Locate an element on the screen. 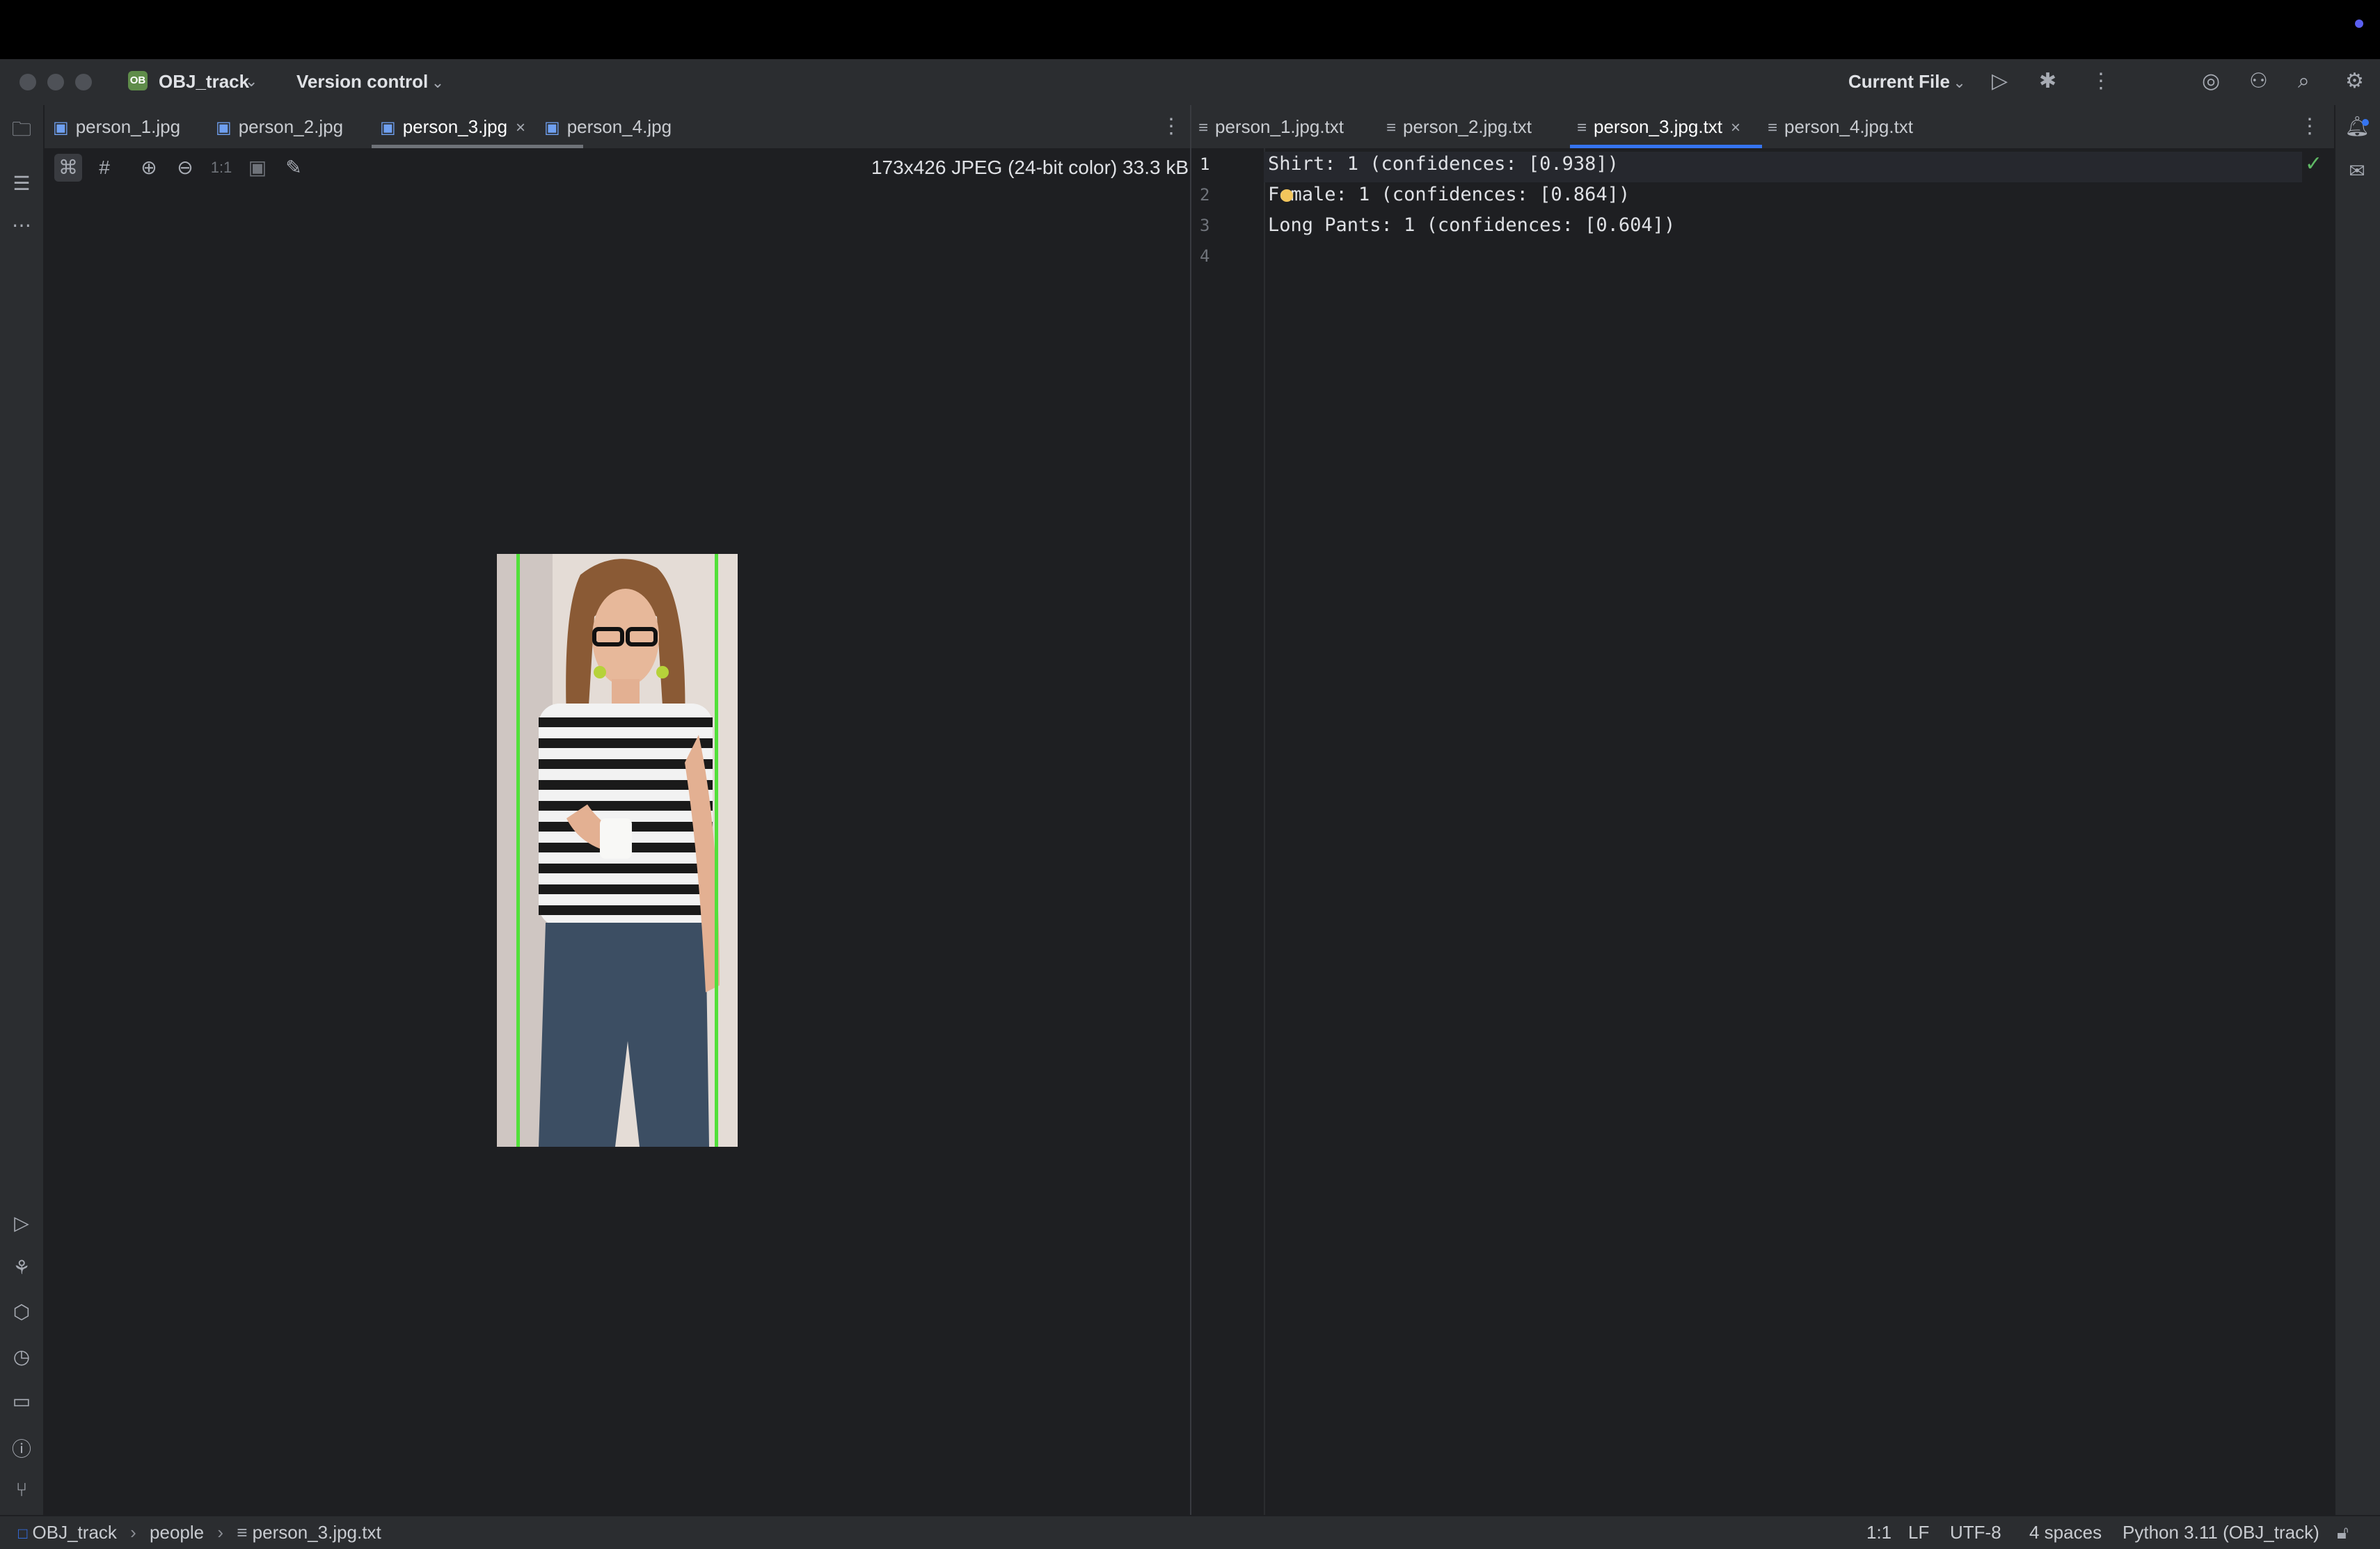 This screenshot has height=1549, width=2380. project-name: OBJ_track is located at coordinates (204, 81).